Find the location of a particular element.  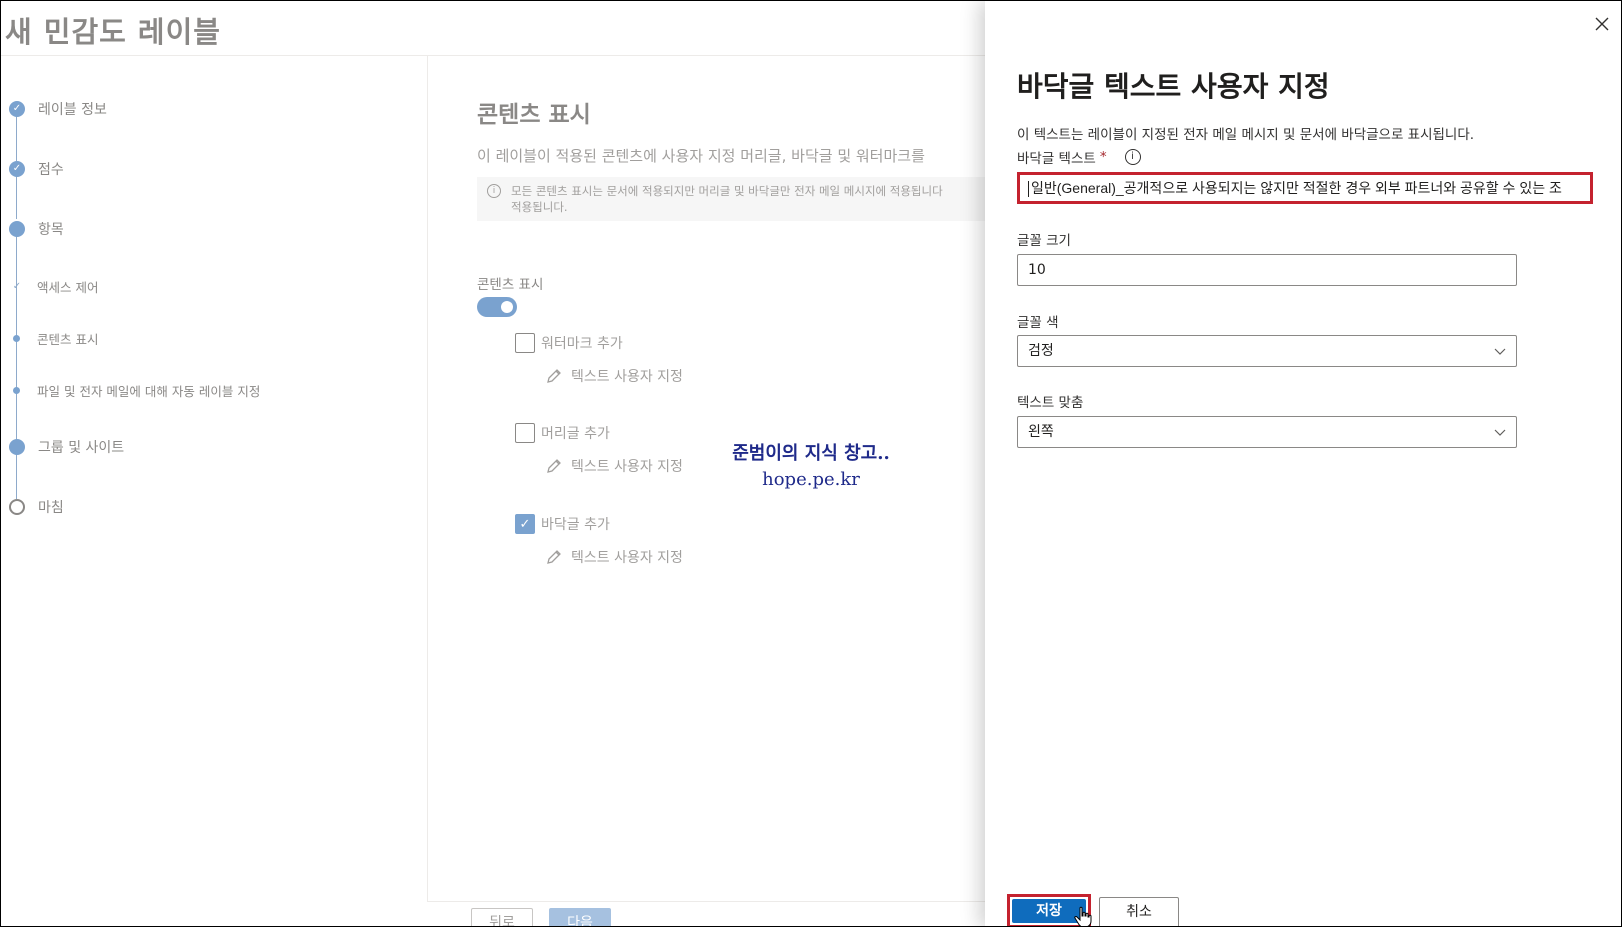

font-size-label: 글꼴 크기 is located at coordinates (1044, 239).